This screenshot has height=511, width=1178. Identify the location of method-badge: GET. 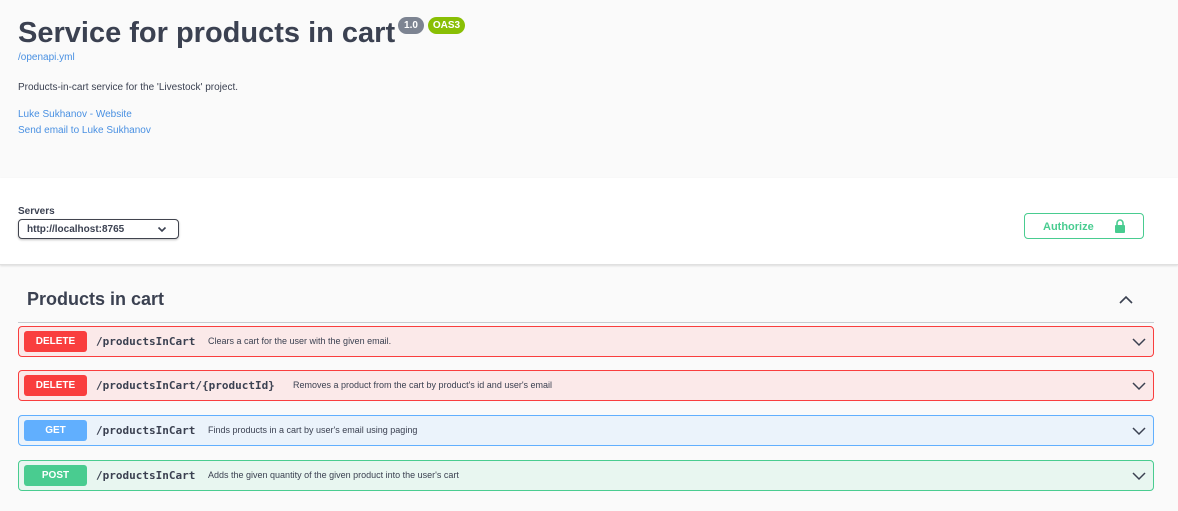
(55, 430).